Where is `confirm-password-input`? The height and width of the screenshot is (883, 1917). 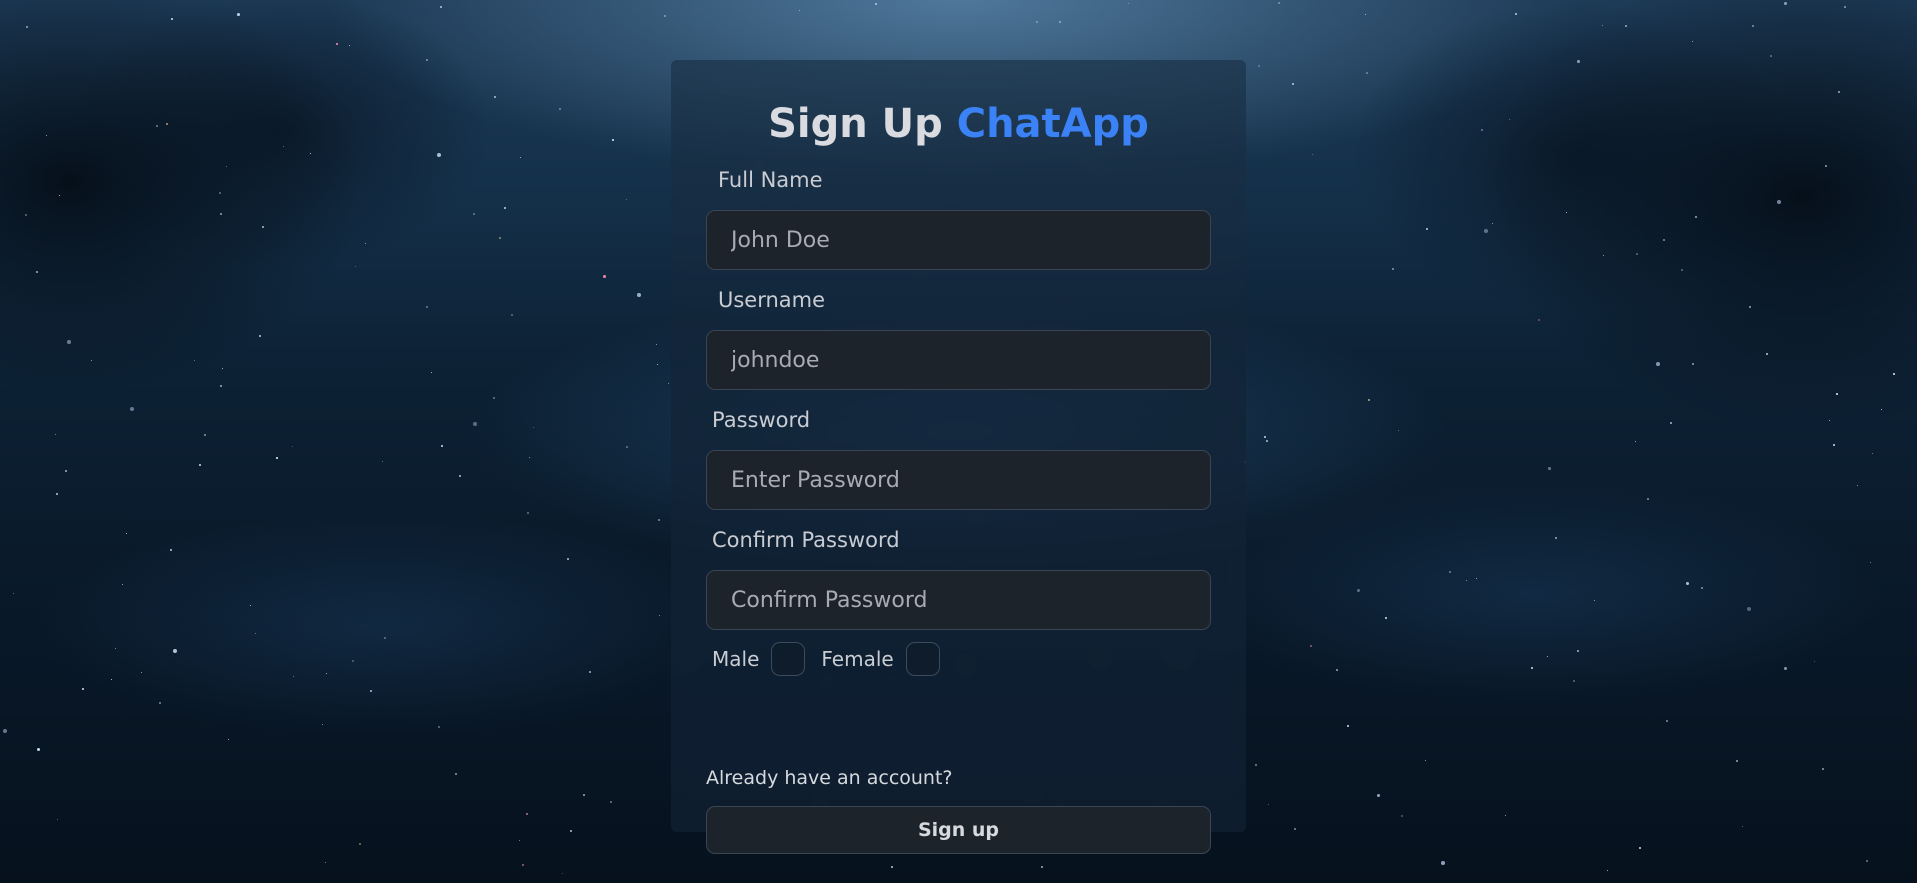 confirm-password-input is located at coordinates (958, 600).